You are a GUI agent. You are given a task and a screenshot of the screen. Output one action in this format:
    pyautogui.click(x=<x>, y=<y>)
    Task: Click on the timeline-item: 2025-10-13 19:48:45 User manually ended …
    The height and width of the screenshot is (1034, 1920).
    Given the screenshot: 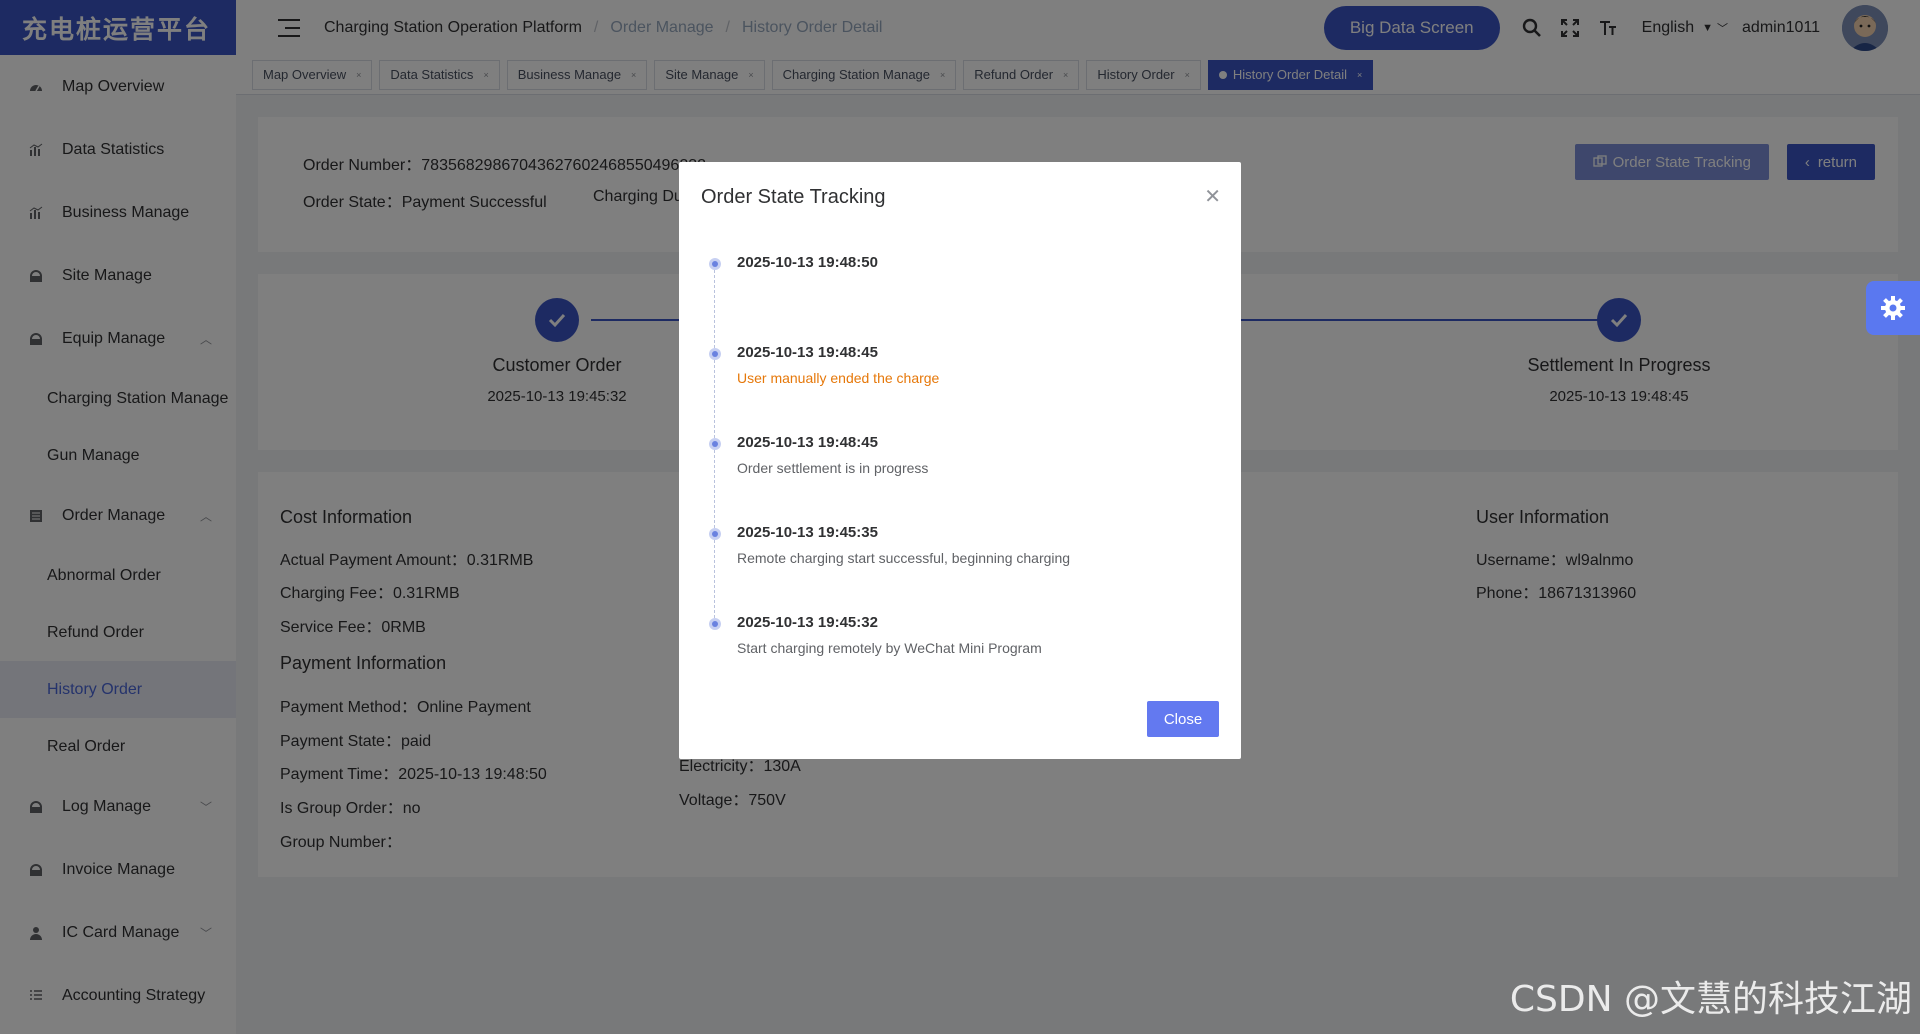 What is the action you would take?
    pyautogui.click(x=959, y=390)
    